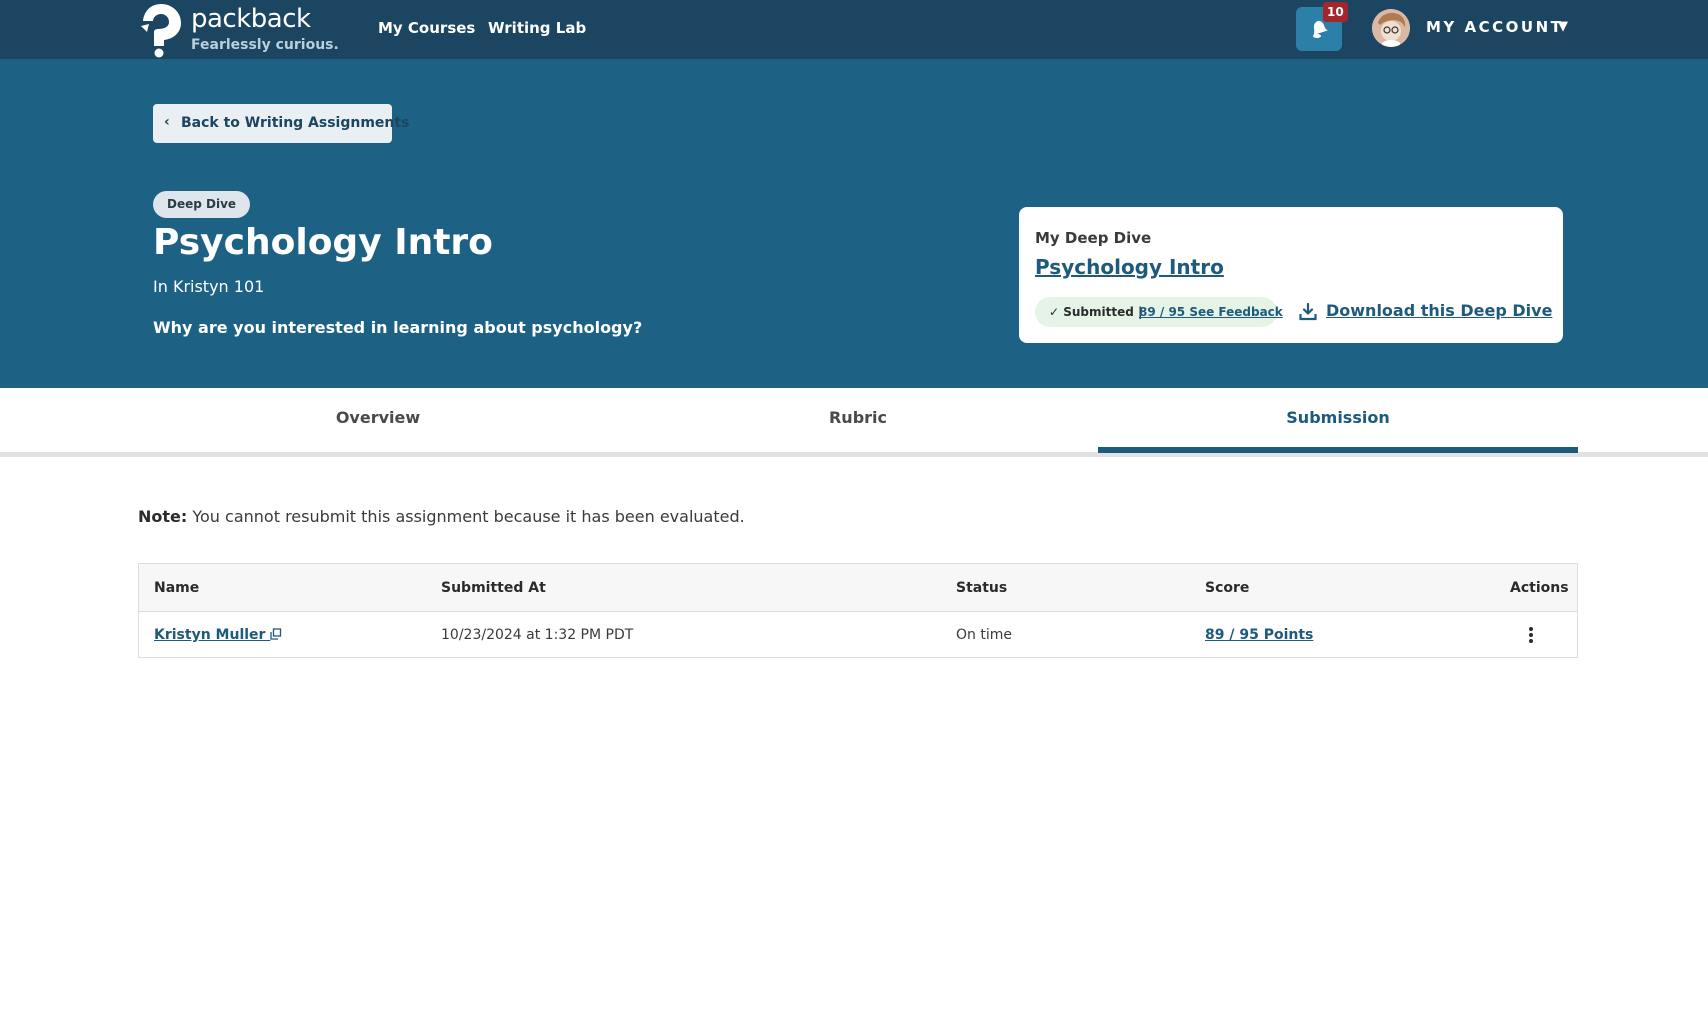  I want to click on notification-count-badge: 10, so click(1335, 12).